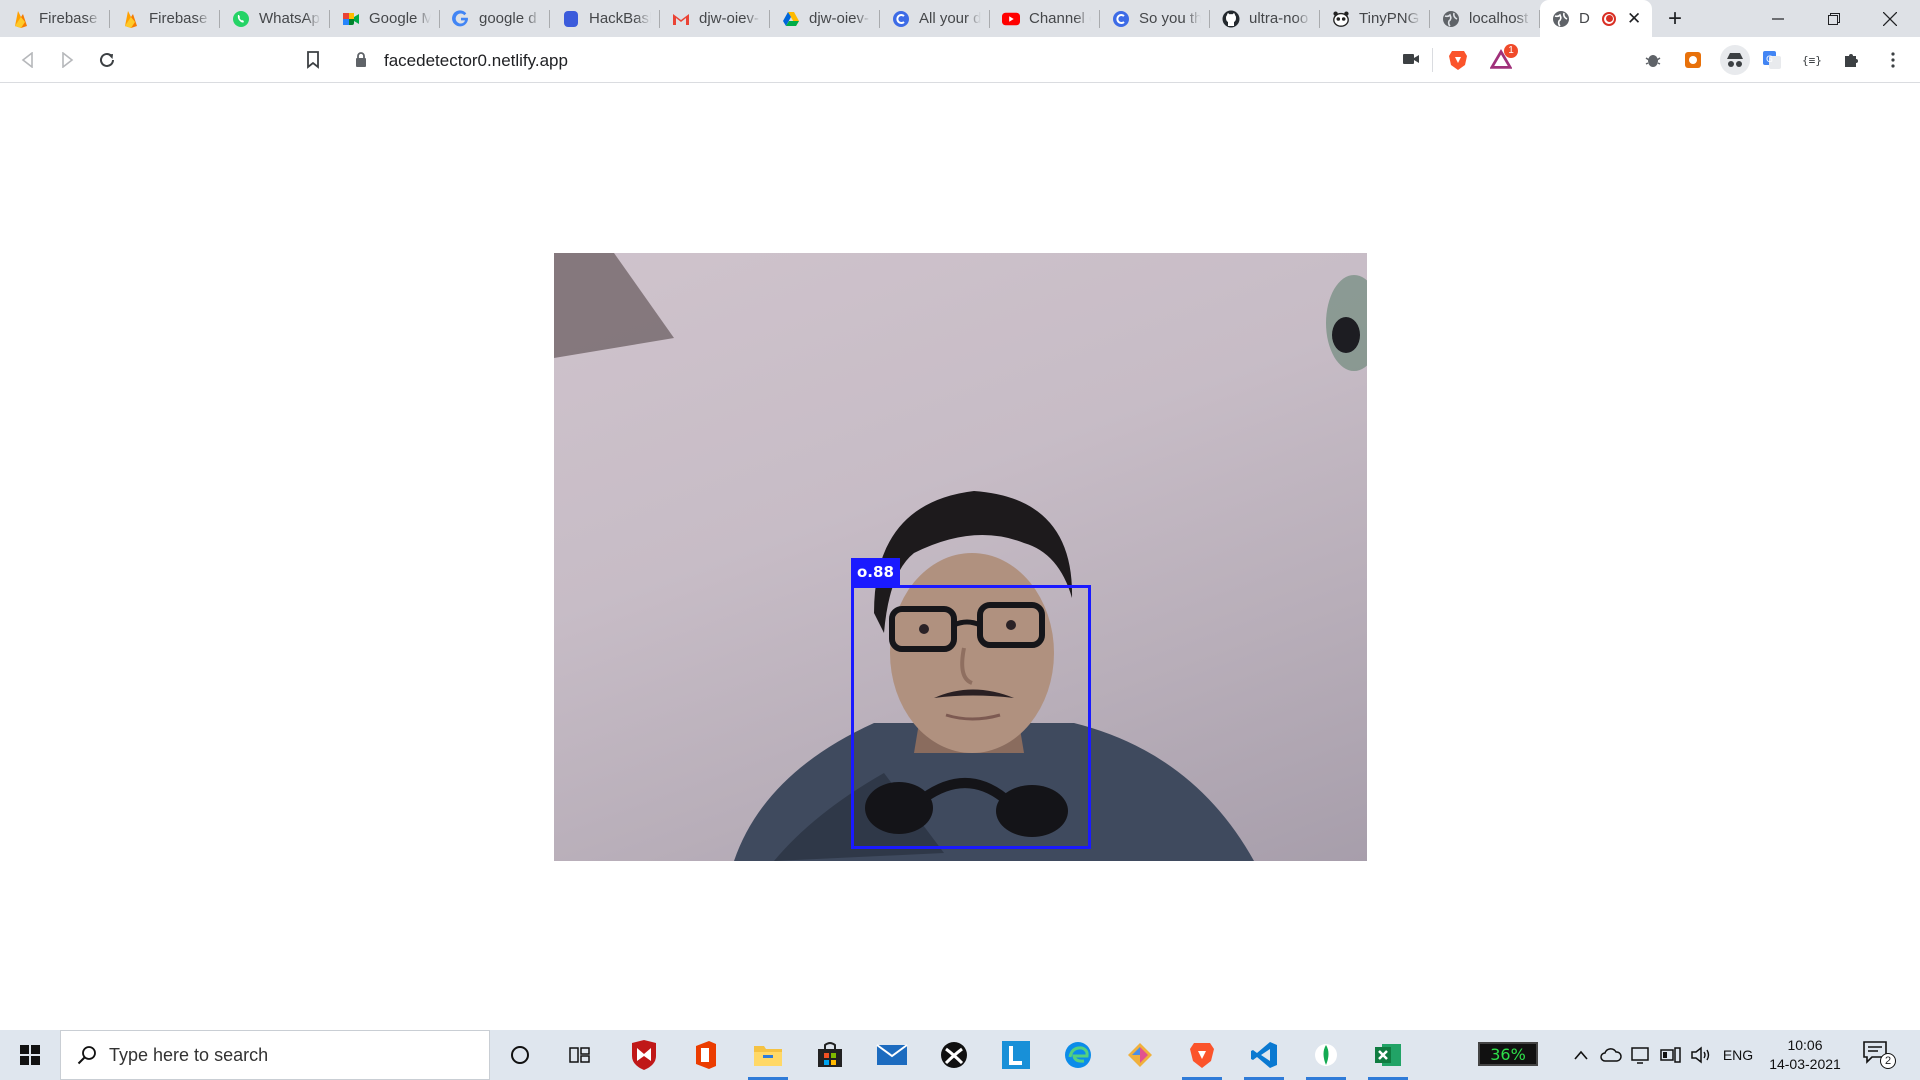 The height and width of the screenshot is (1080, 1920). What do you see at coordinates (1805, 1064) in the screenshot?
I see `clock-date: 14-03-2021` at bounding box center [1805, 1064].